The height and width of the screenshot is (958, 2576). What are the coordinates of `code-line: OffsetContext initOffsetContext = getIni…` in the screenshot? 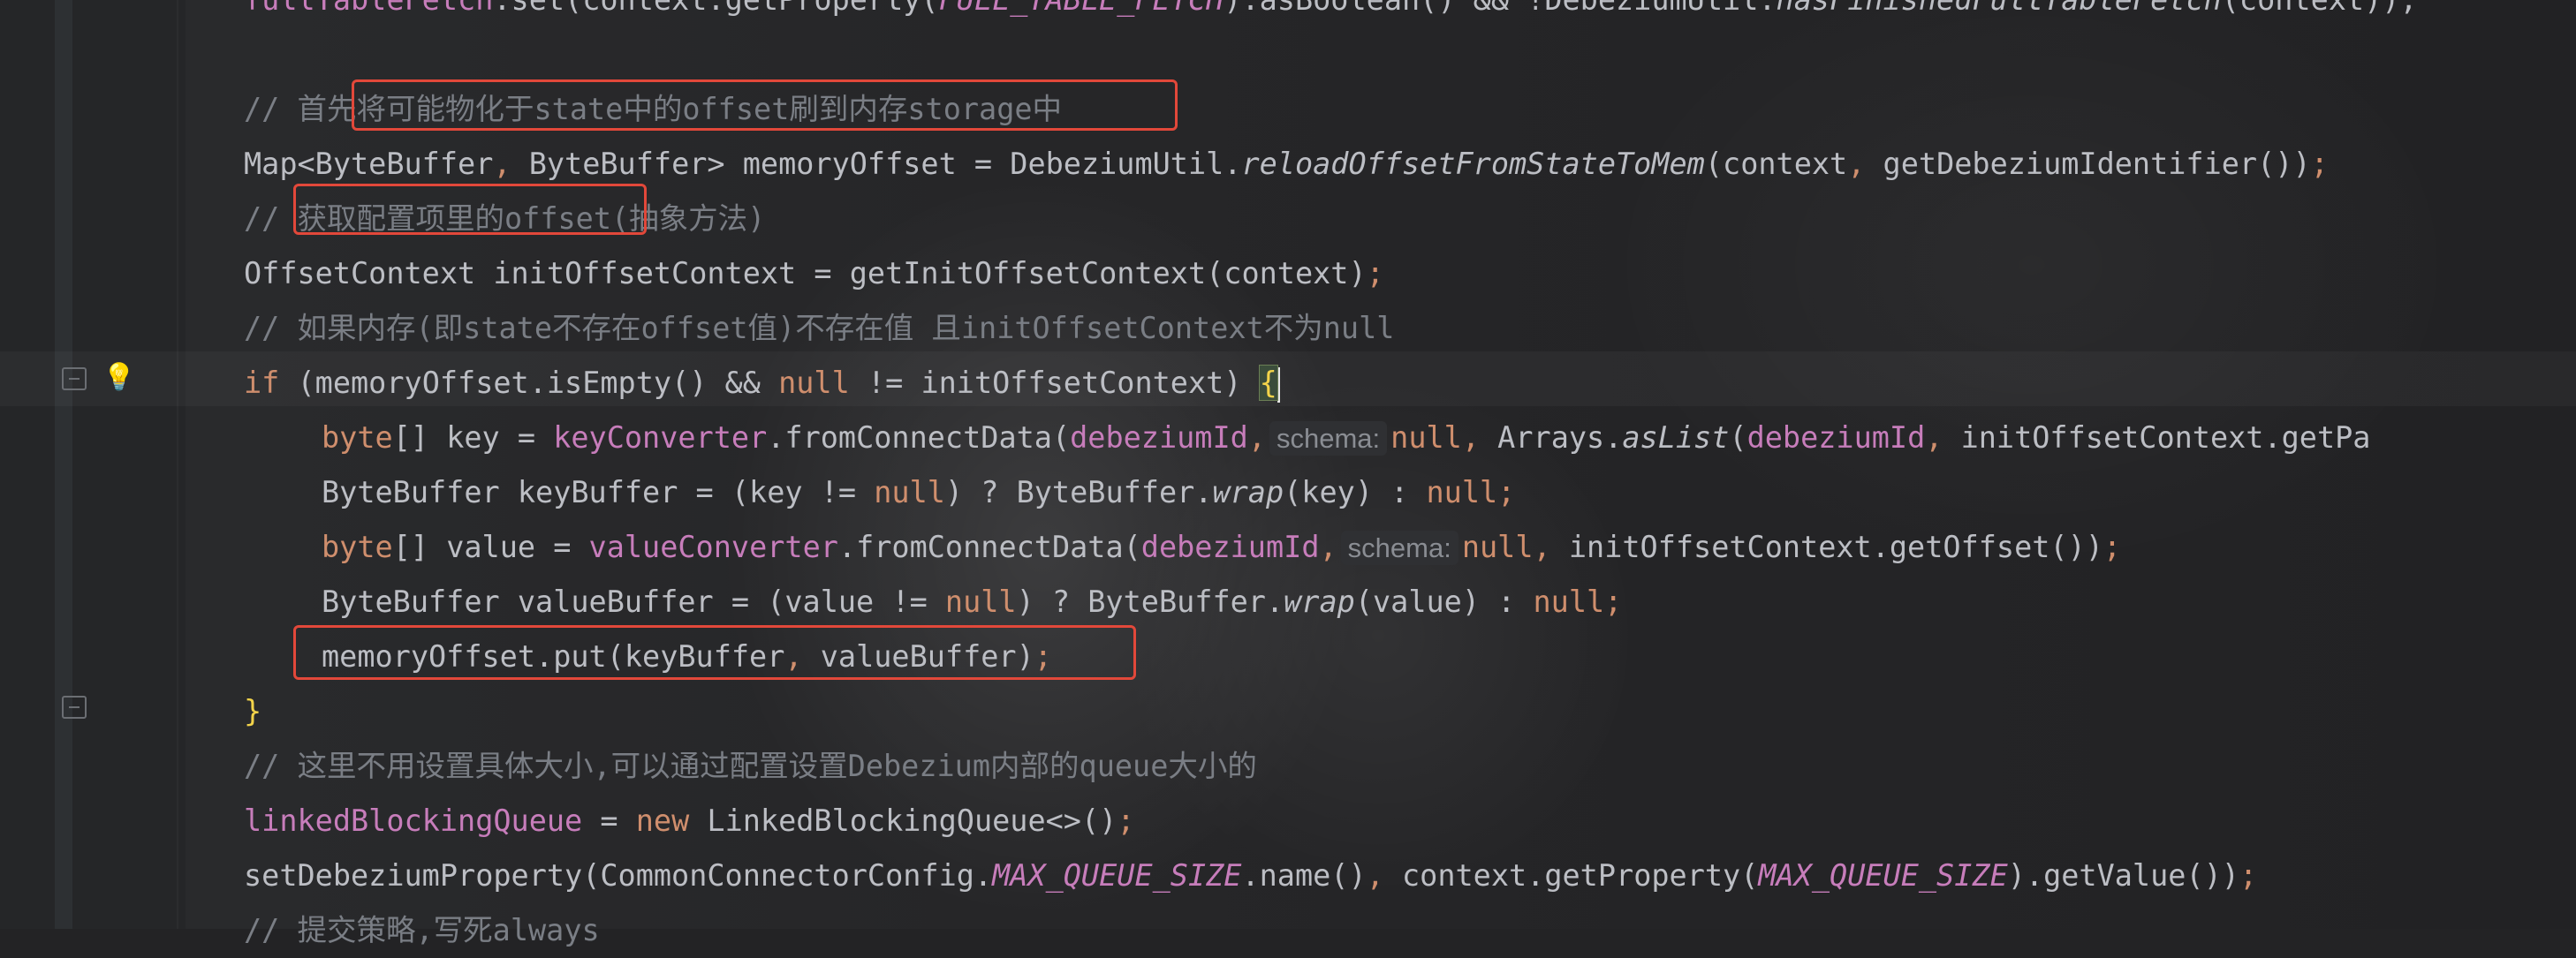 It's located at (814, 273).